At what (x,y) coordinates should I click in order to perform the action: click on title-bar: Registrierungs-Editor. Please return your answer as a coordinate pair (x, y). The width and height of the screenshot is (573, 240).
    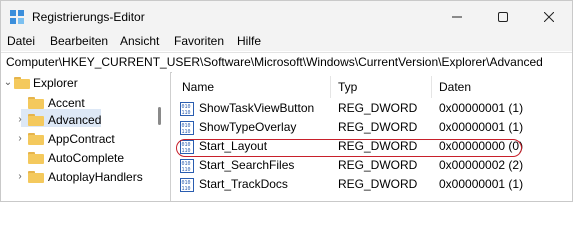
    Looking at the image, I should click on (286, 17).